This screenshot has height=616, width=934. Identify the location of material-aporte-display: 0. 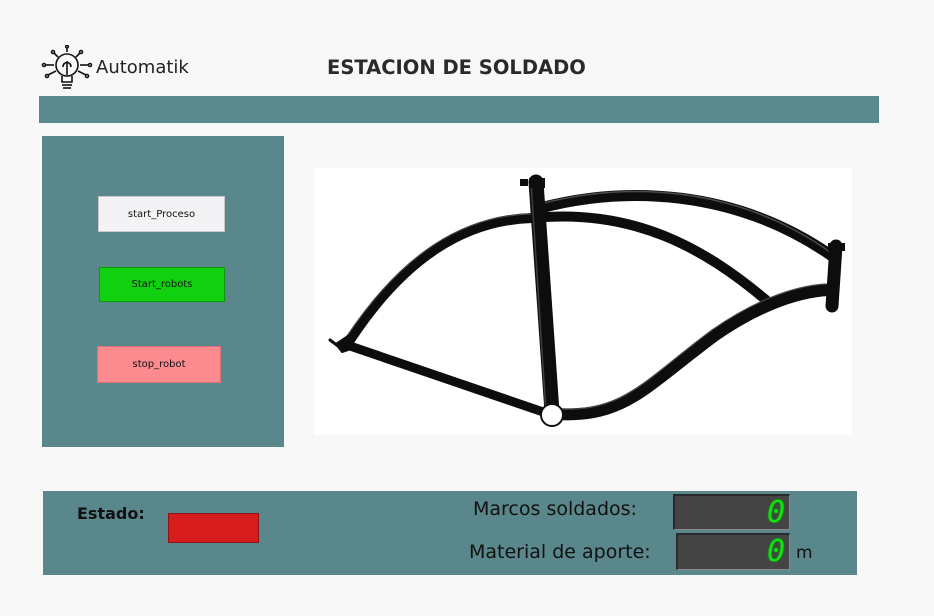
(733, 551).